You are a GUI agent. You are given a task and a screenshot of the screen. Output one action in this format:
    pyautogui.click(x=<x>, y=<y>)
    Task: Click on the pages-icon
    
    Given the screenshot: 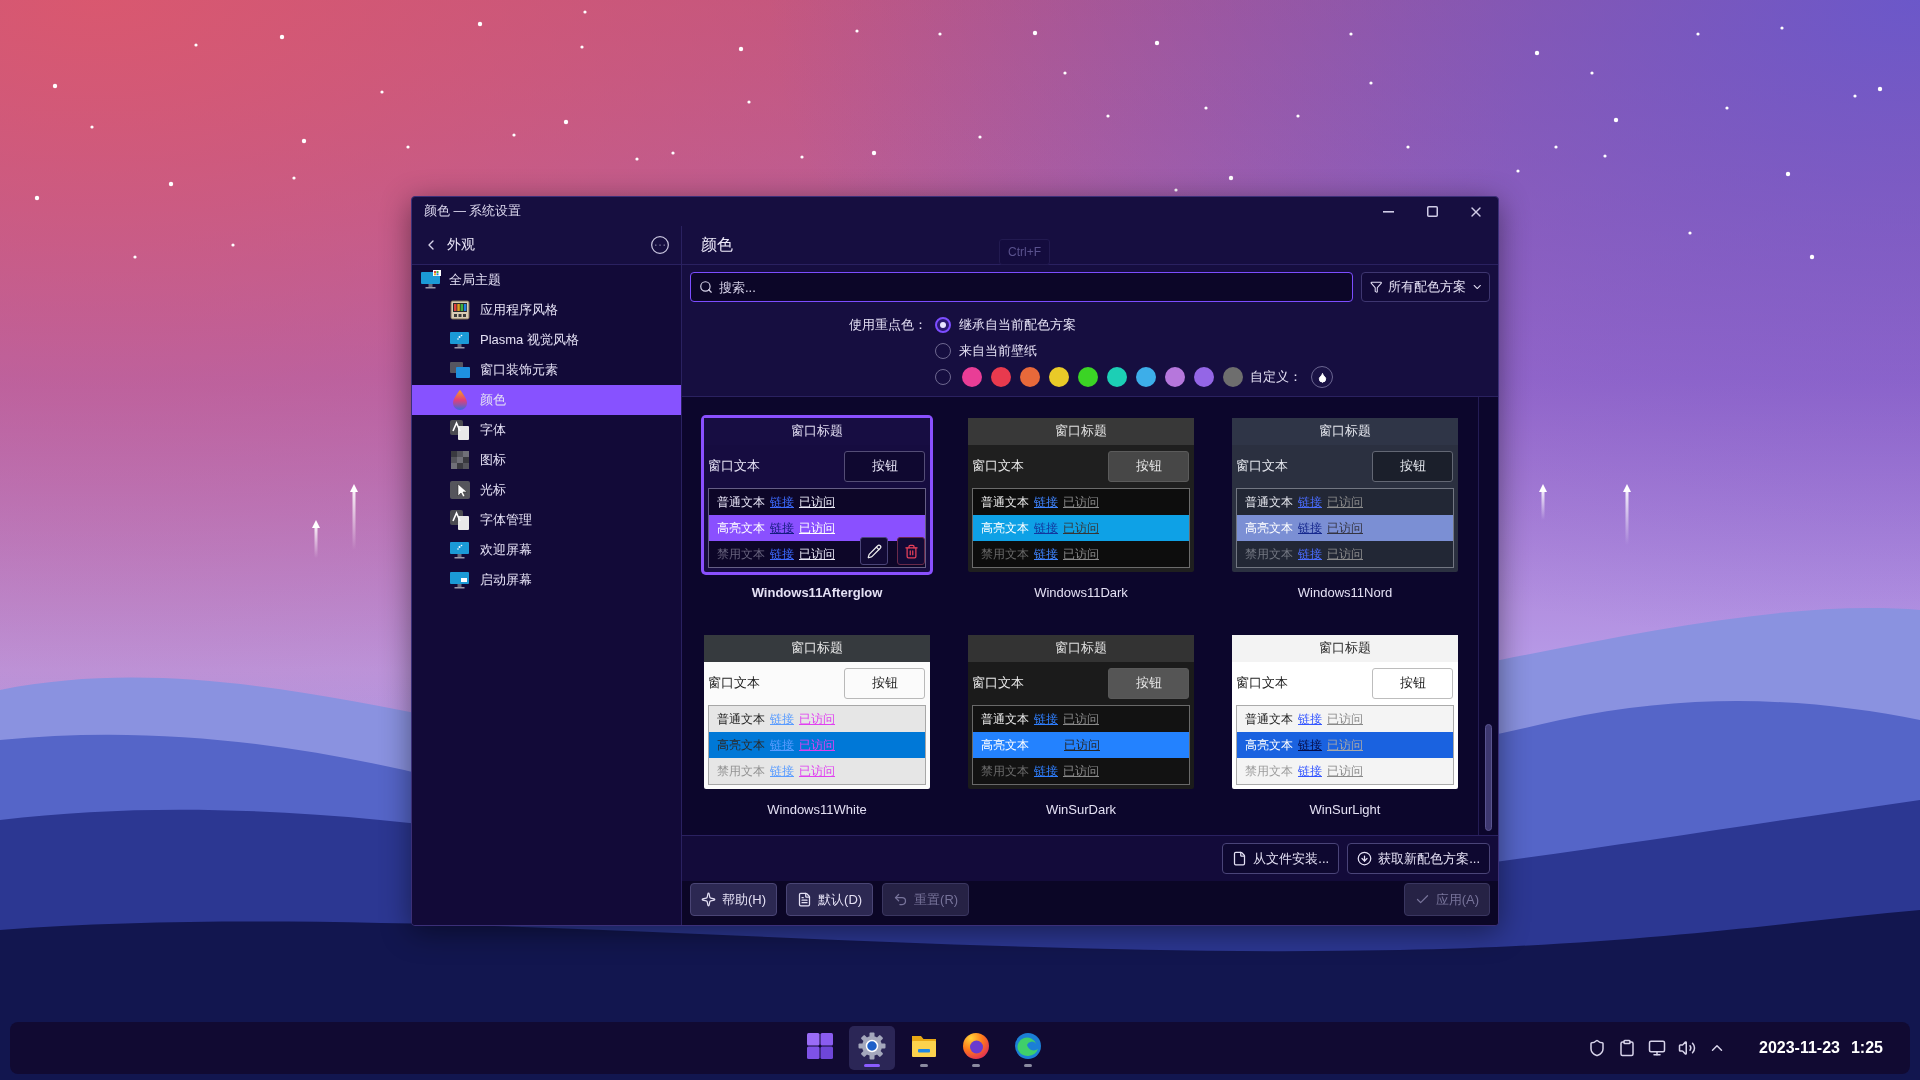 What is the action you would take?
    pyautogui.click(x=460, y=520)
    